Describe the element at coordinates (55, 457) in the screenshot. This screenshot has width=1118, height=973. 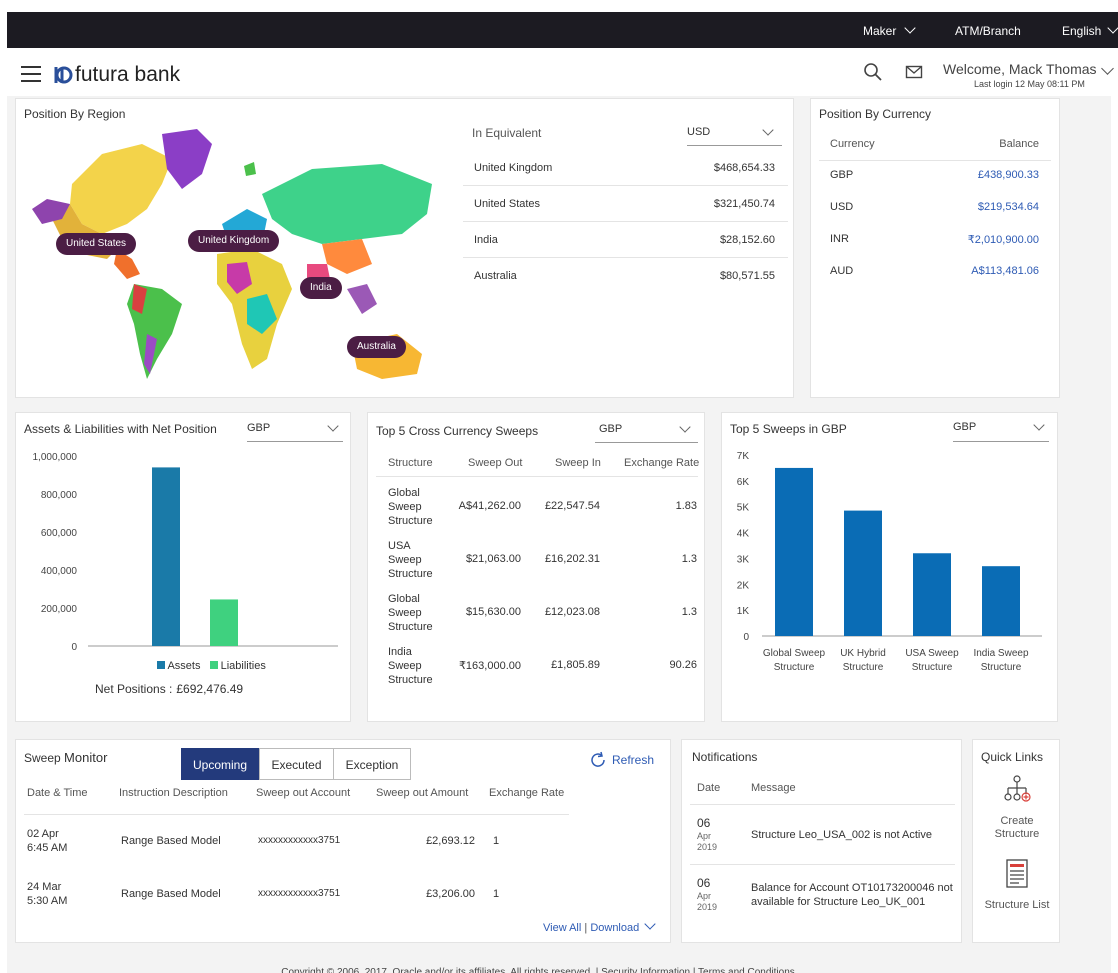
I see `y-tick-label: 1,000,000` at that location.